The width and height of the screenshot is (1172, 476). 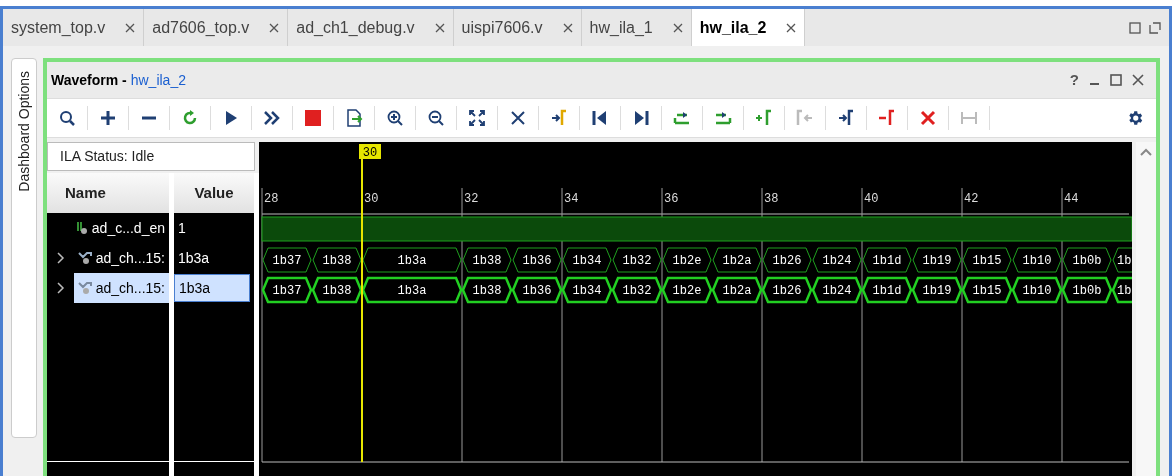 I want to click on tab-label: ad7606_top.v, so click(x=201, y=27).